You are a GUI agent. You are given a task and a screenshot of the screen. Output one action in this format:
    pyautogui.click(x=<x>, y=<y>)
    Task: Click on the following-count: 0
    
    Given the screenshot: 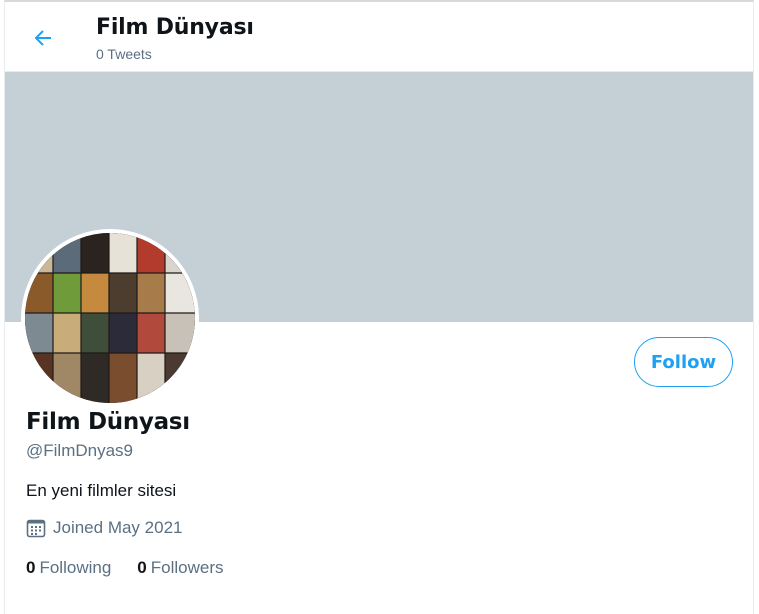 What is the action you would take?
    pyautogui.click(x=31, y=567)
    